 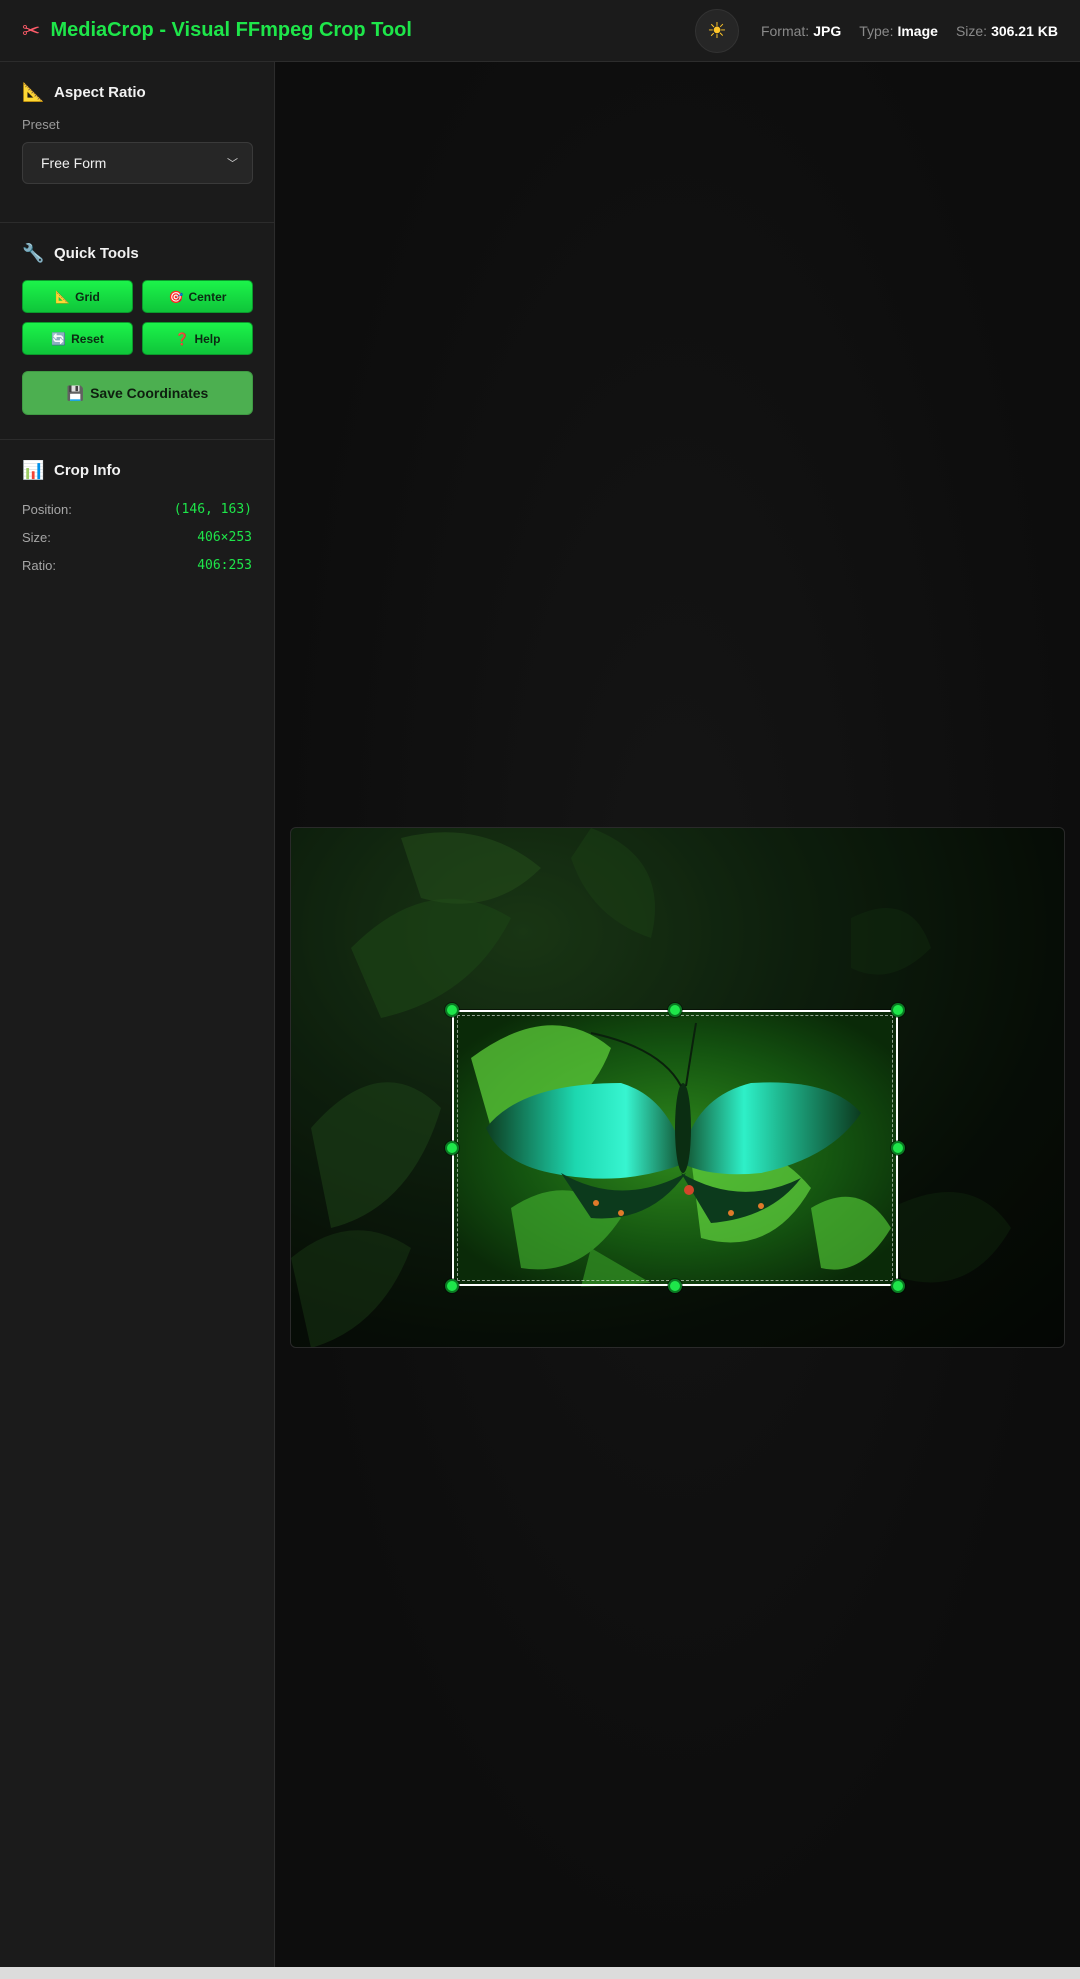 I want to click on crop-handle-bottom-right, so click(x=898, y=1286).